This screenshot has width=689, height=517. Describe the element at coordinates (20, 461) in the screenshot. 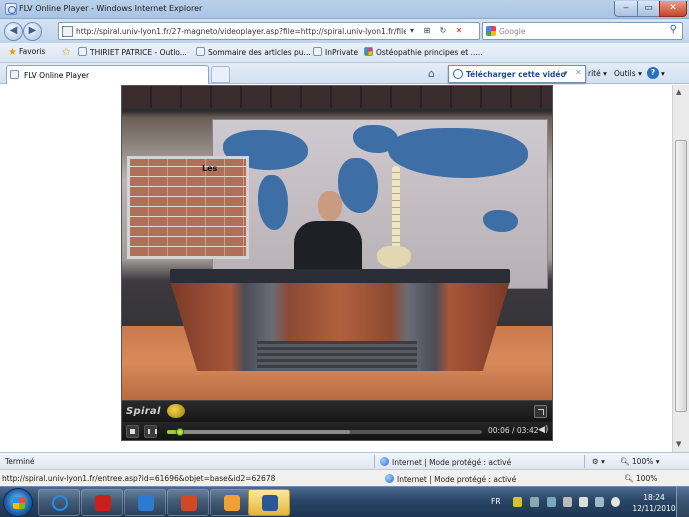

I see `status-text: Terminé` at that location.